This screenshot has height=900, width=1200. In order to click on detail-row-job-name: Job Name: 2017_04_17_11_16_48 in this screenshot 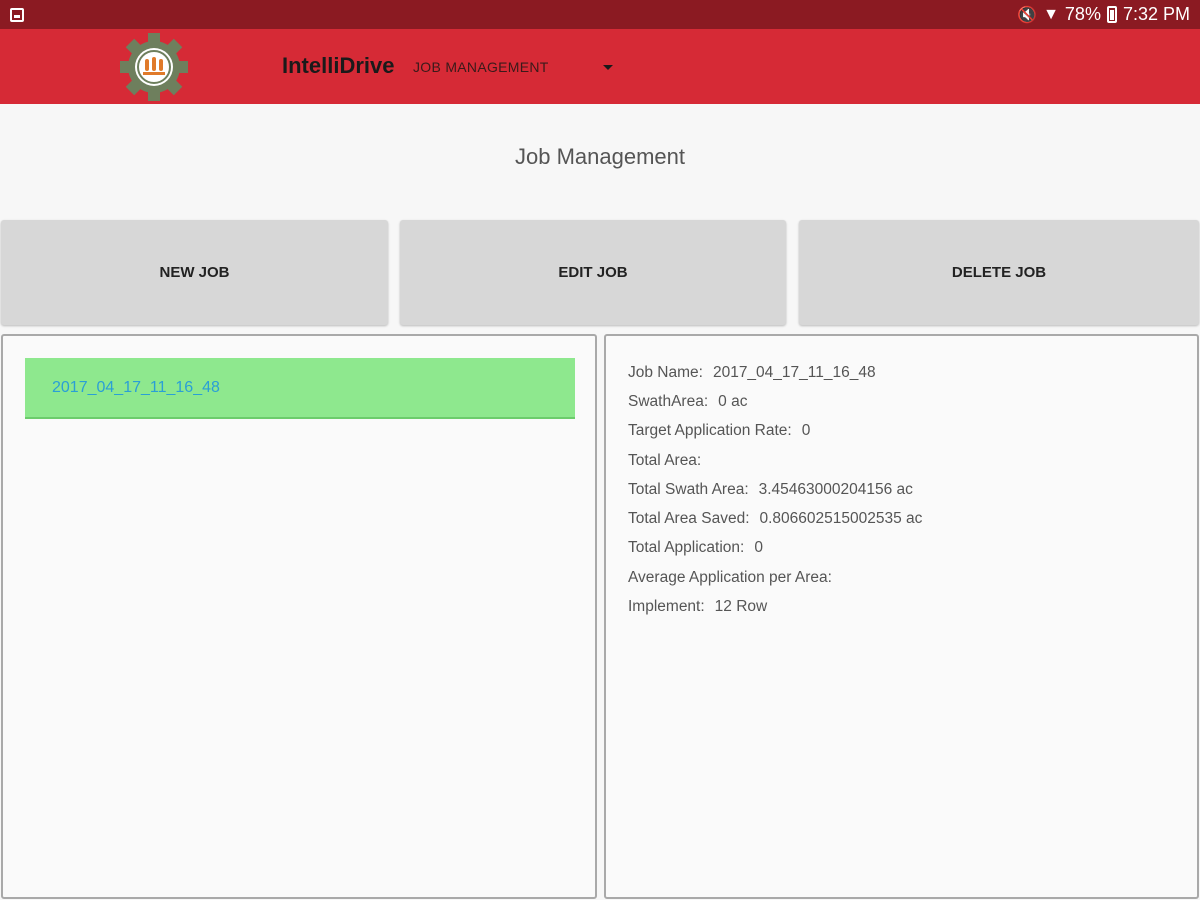, I will do `click(775, 372)`.